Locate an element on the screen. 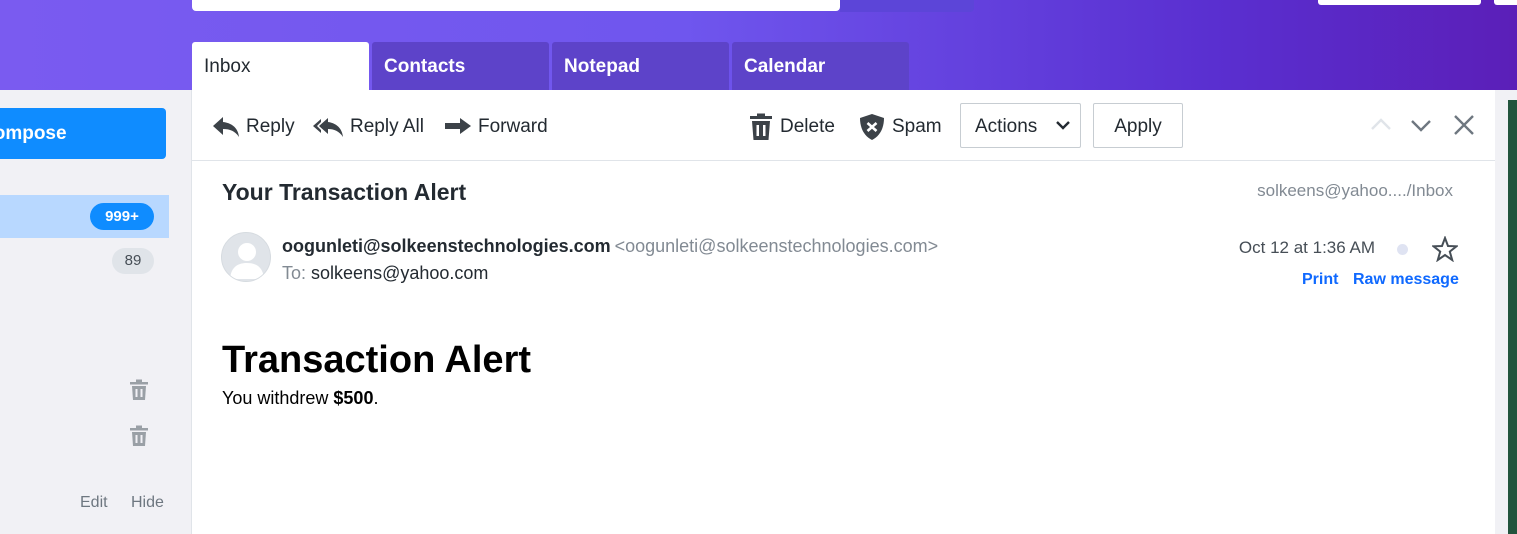  reply-all-button: Reply All is located at coordinates (368, 127).